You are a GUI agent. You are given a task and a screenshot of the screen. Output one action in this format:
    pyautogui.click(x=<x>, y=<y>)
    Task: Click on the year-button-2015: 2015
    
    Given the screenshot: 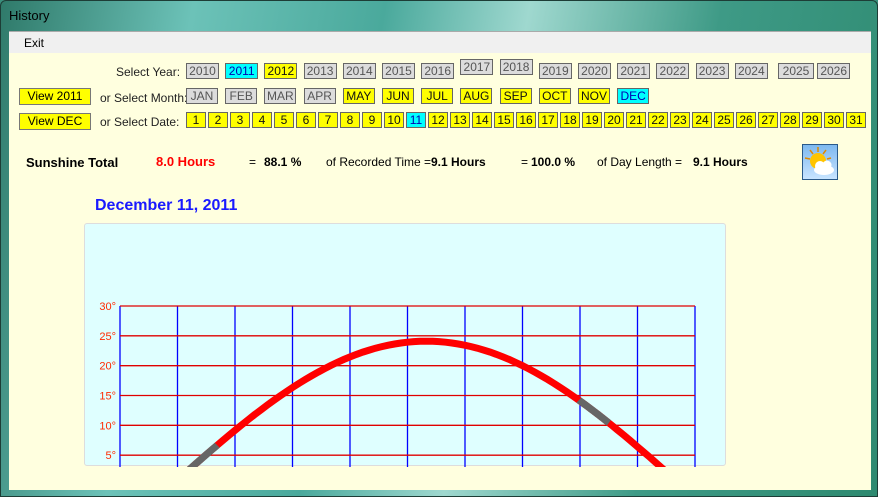 What is the action you would take?
    pyautogui.click(x=398, y=71)
    